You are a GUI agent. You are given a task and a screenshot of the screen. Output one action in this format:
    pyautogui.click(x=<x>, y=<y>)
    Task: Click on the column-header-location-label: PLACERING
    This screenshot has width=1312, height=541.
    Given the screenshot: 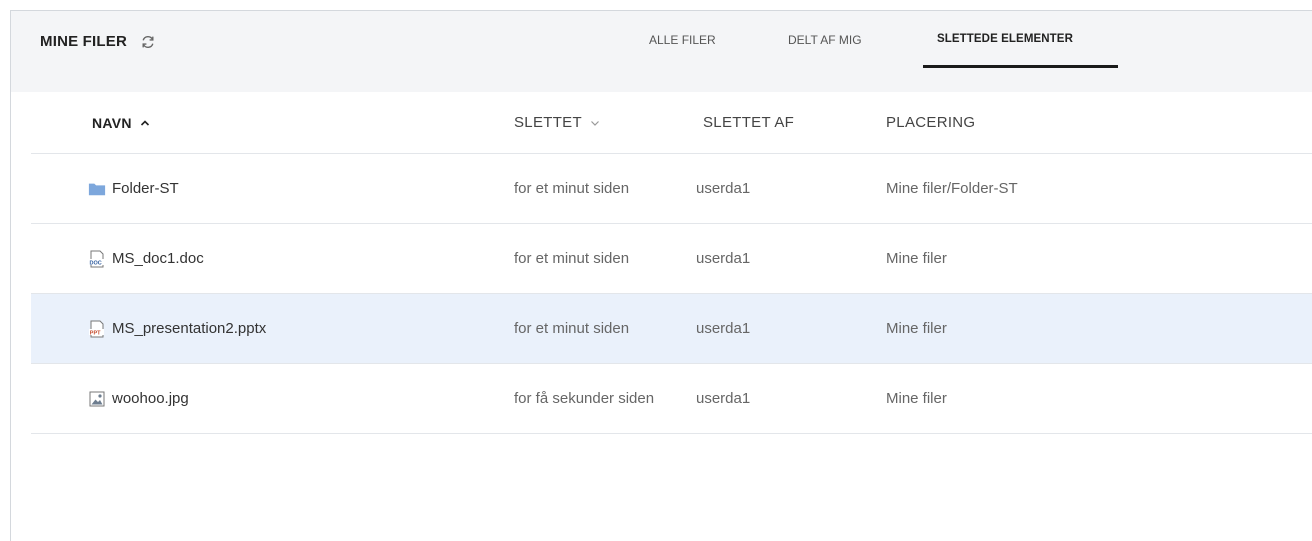 What is the action you would take?
    pyautogui.click(x=931, y=122)
    